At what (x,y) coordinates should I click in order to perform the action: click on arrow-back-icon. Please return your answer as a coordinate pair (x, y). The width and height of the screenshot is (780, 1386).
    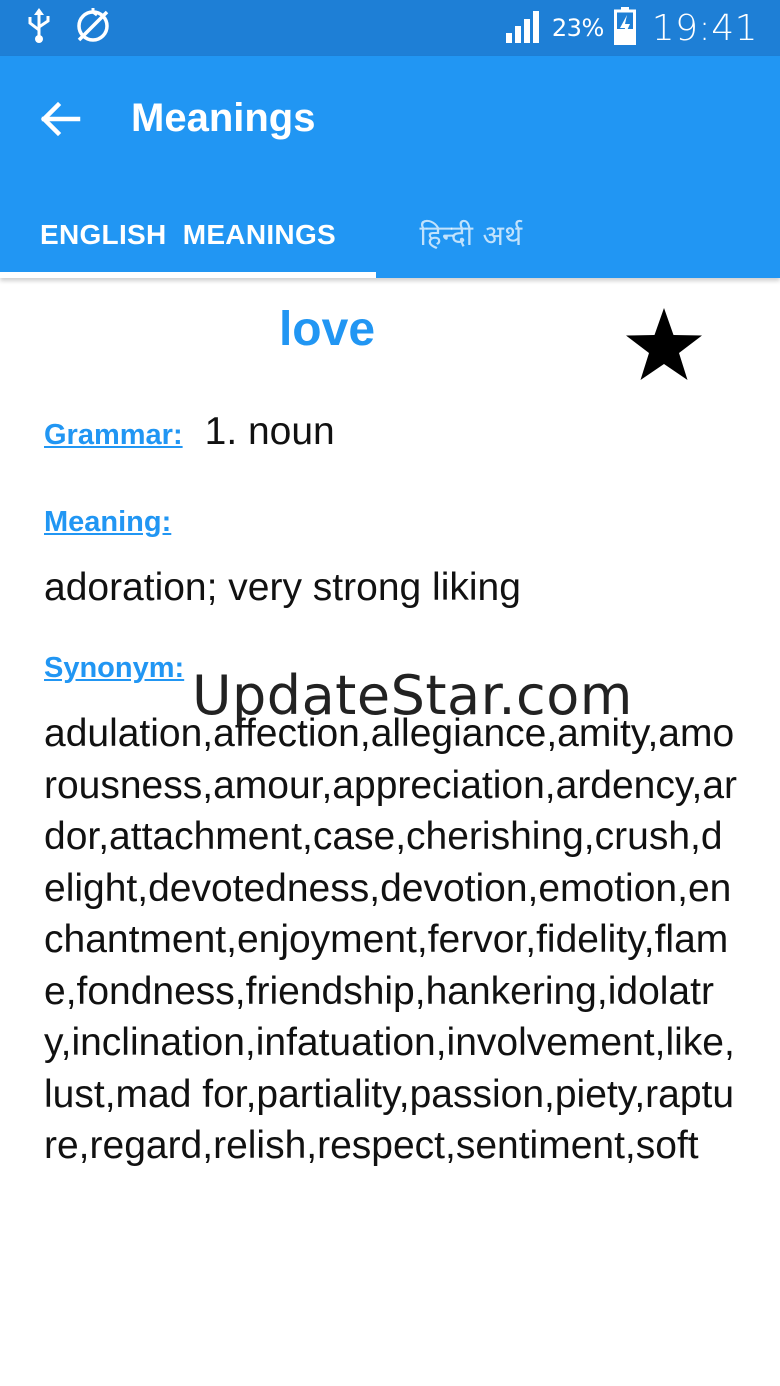
    Looking at the image, I should click on (60, 119).